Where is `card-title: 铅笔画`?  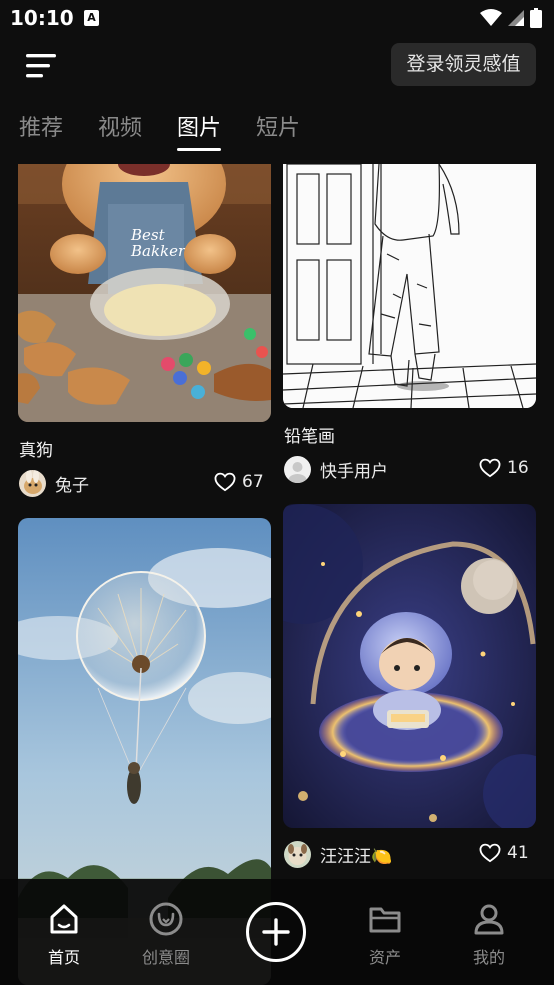
card-title: 铅笔画 is located at coordinates (309, 434).